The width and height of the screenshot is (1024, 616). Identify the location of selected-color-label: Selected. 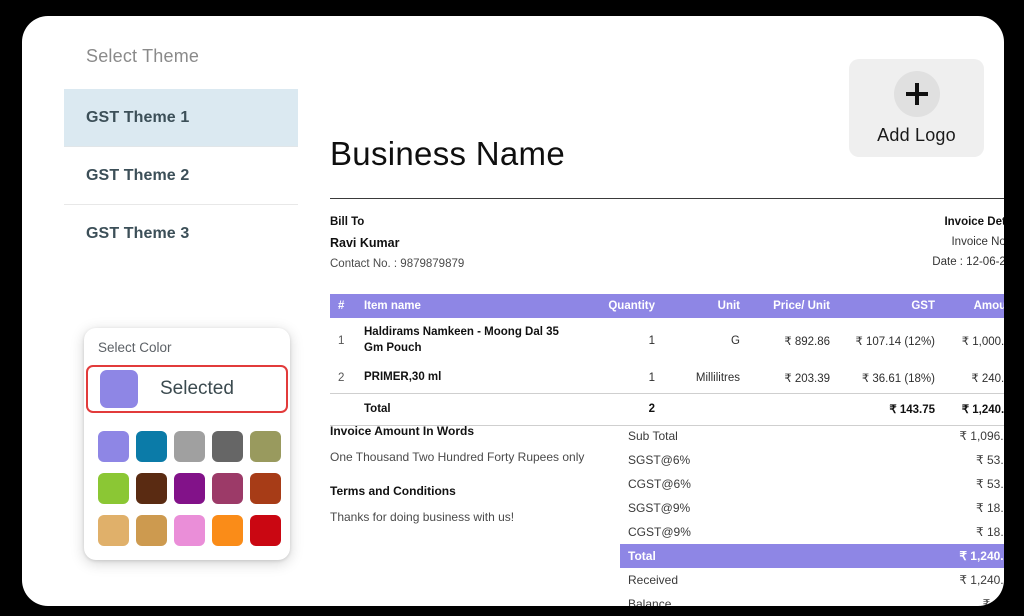
(197, 388).